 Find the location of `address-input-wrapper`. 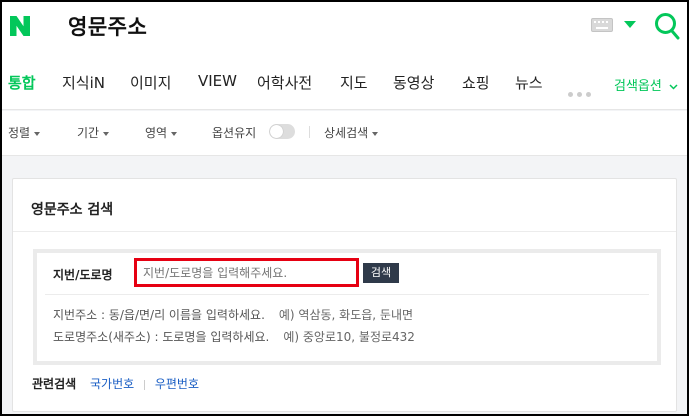

address-input-wrapper is located at coordinates (246, 272).